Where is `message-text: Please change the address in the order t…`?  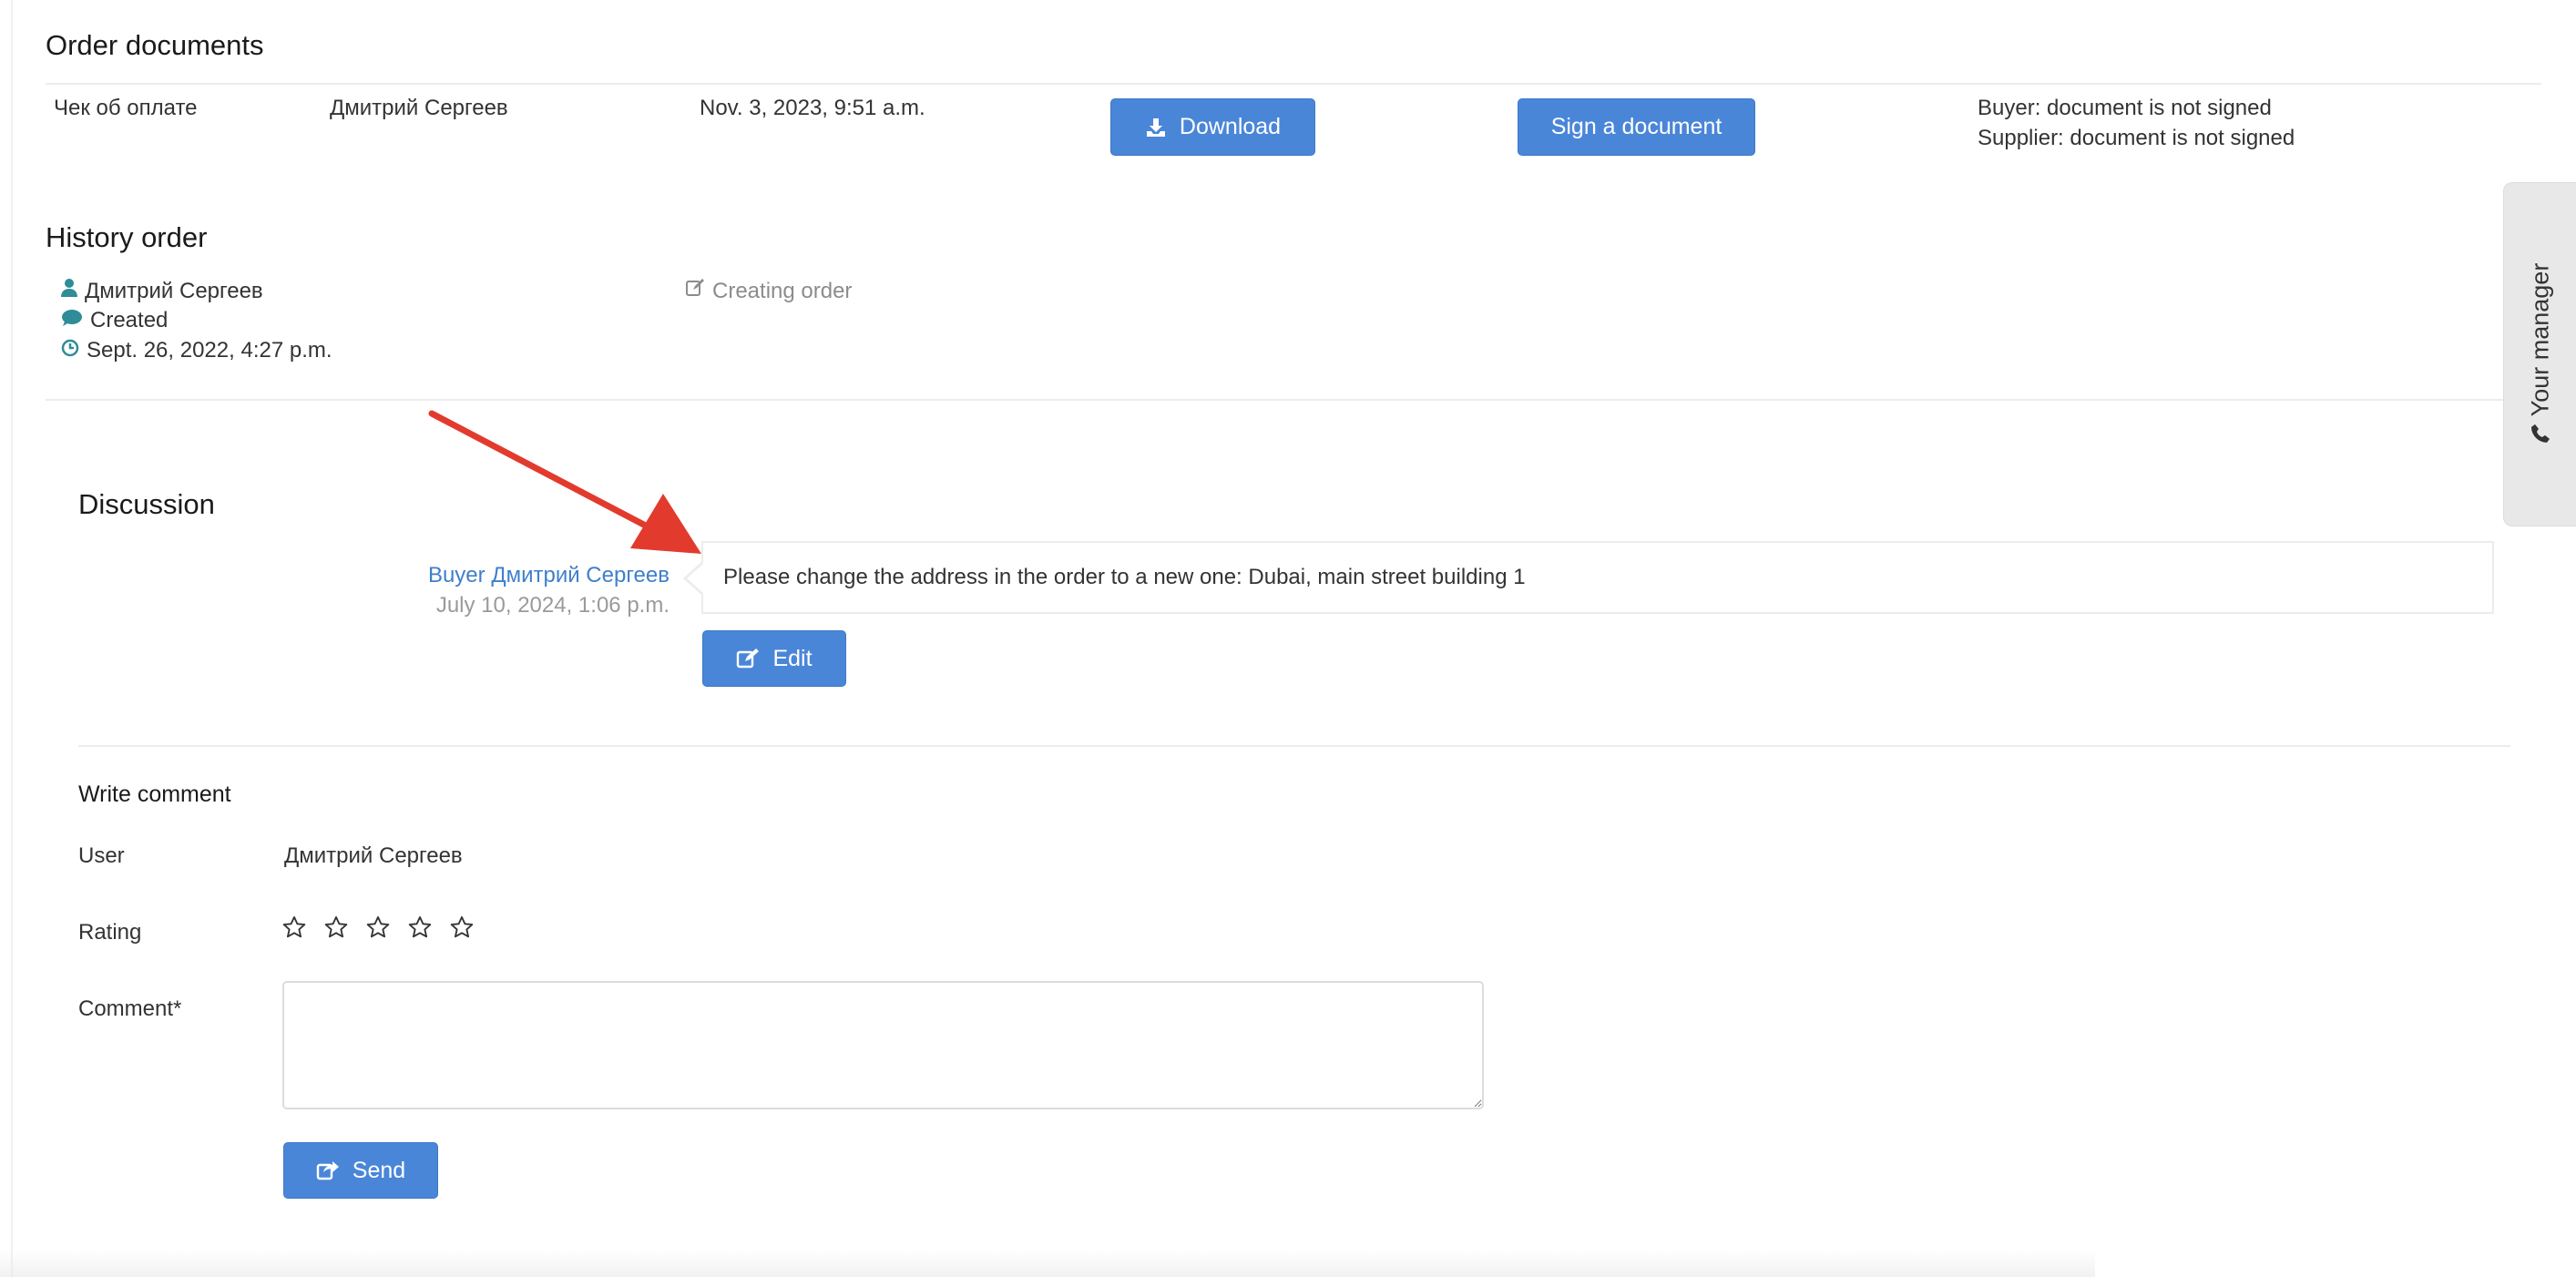
message-text: Please change the address in the order t… is located at coordinates (1124, 577).